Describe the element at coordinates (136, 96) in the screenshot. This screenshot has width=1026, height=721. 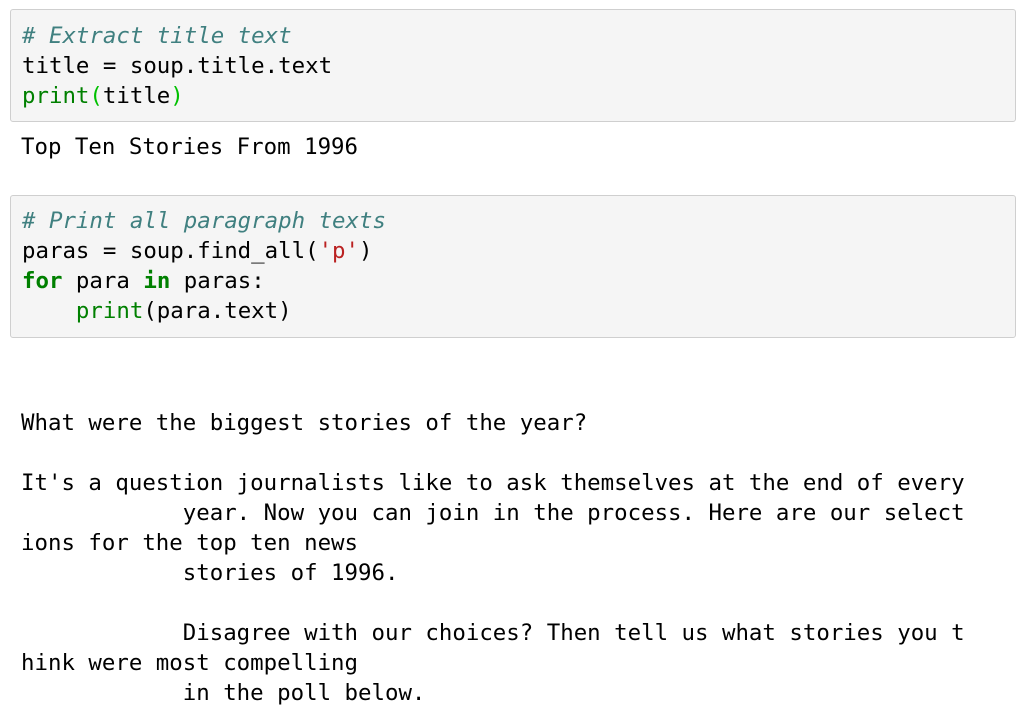
I see `code-arg: title` at that location.